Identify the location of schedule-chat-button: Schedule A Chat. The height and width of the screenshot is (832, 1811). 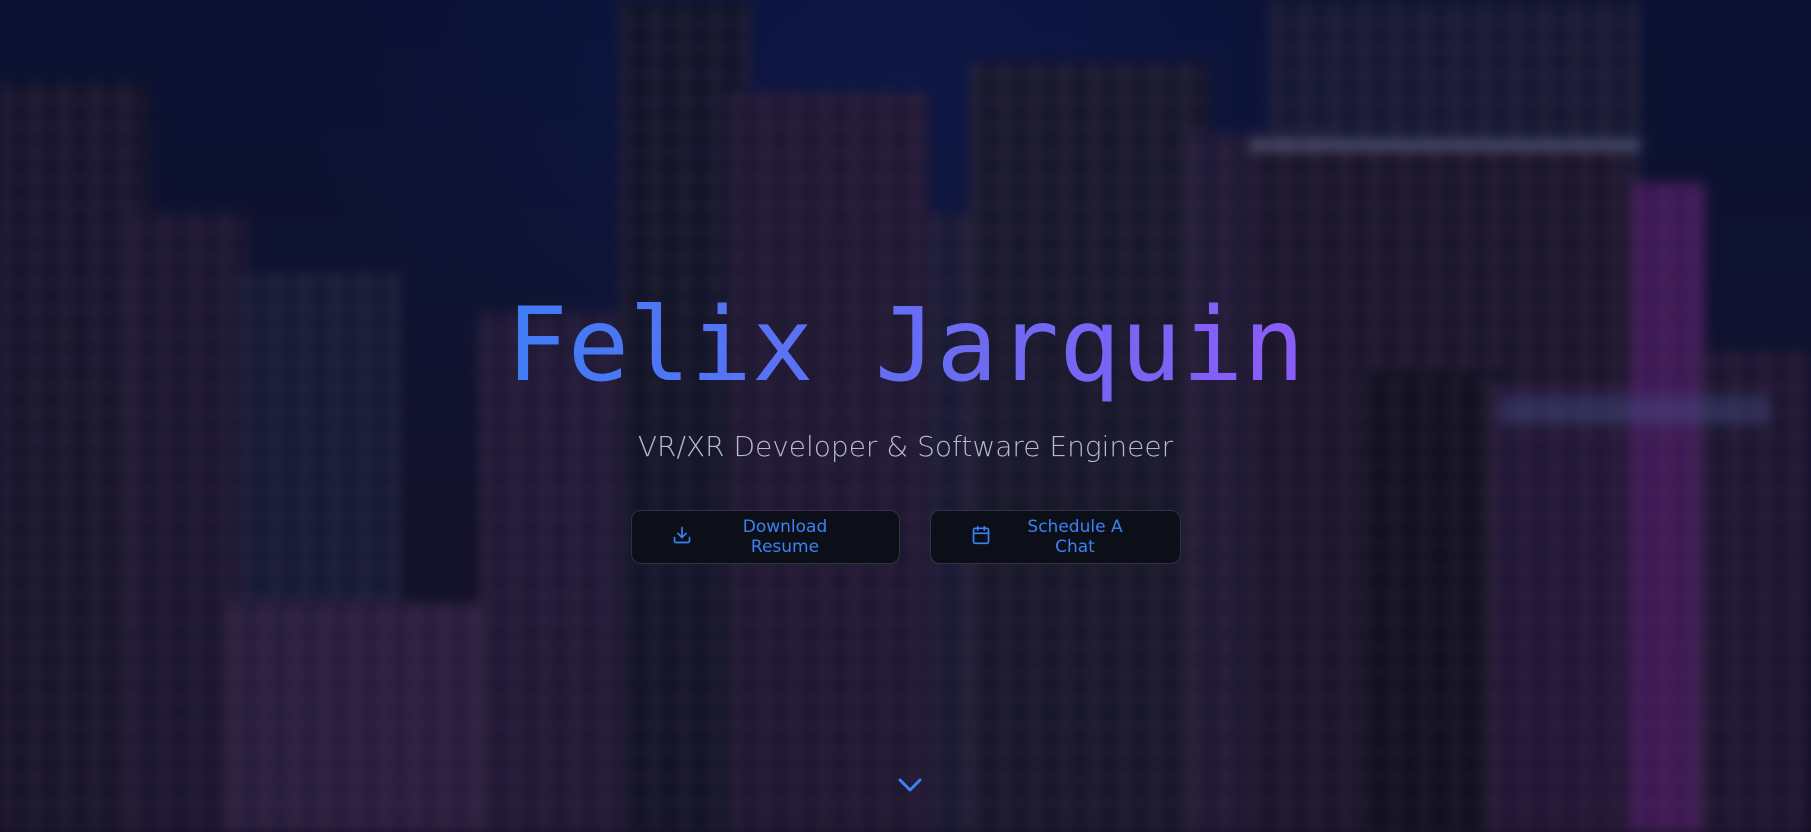
(1055, 537).